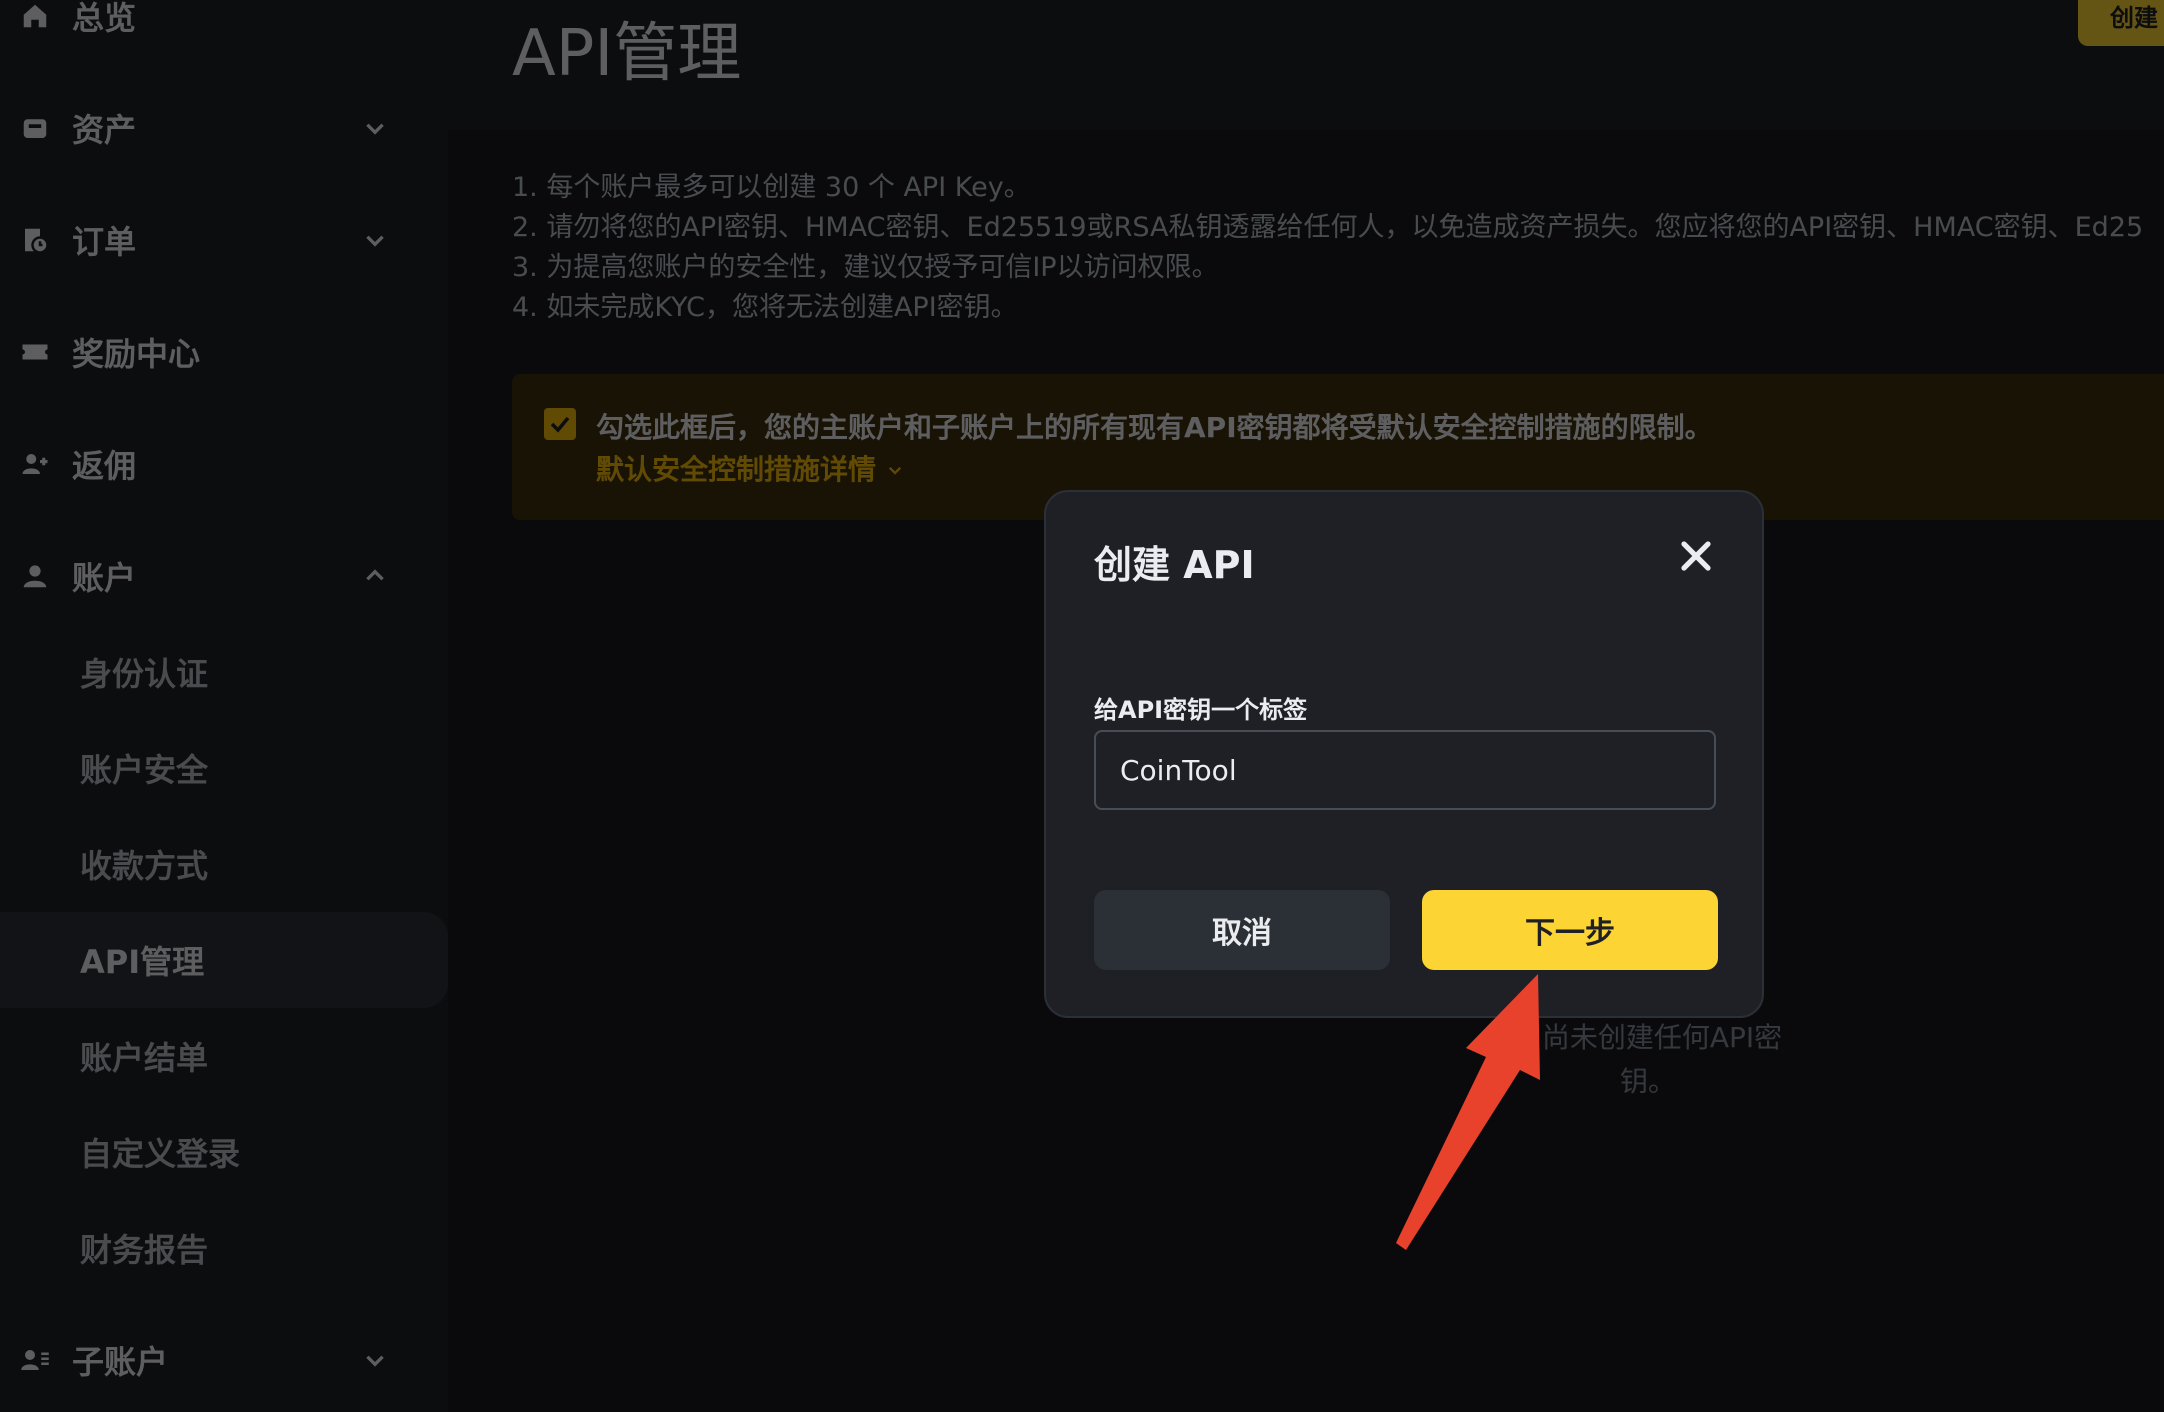 The image size is (2164, 1412). Describe the element at coordinates (144, 1250) in the screenshot. I see `sidebar-subitem-label: 财务报告` at that location.